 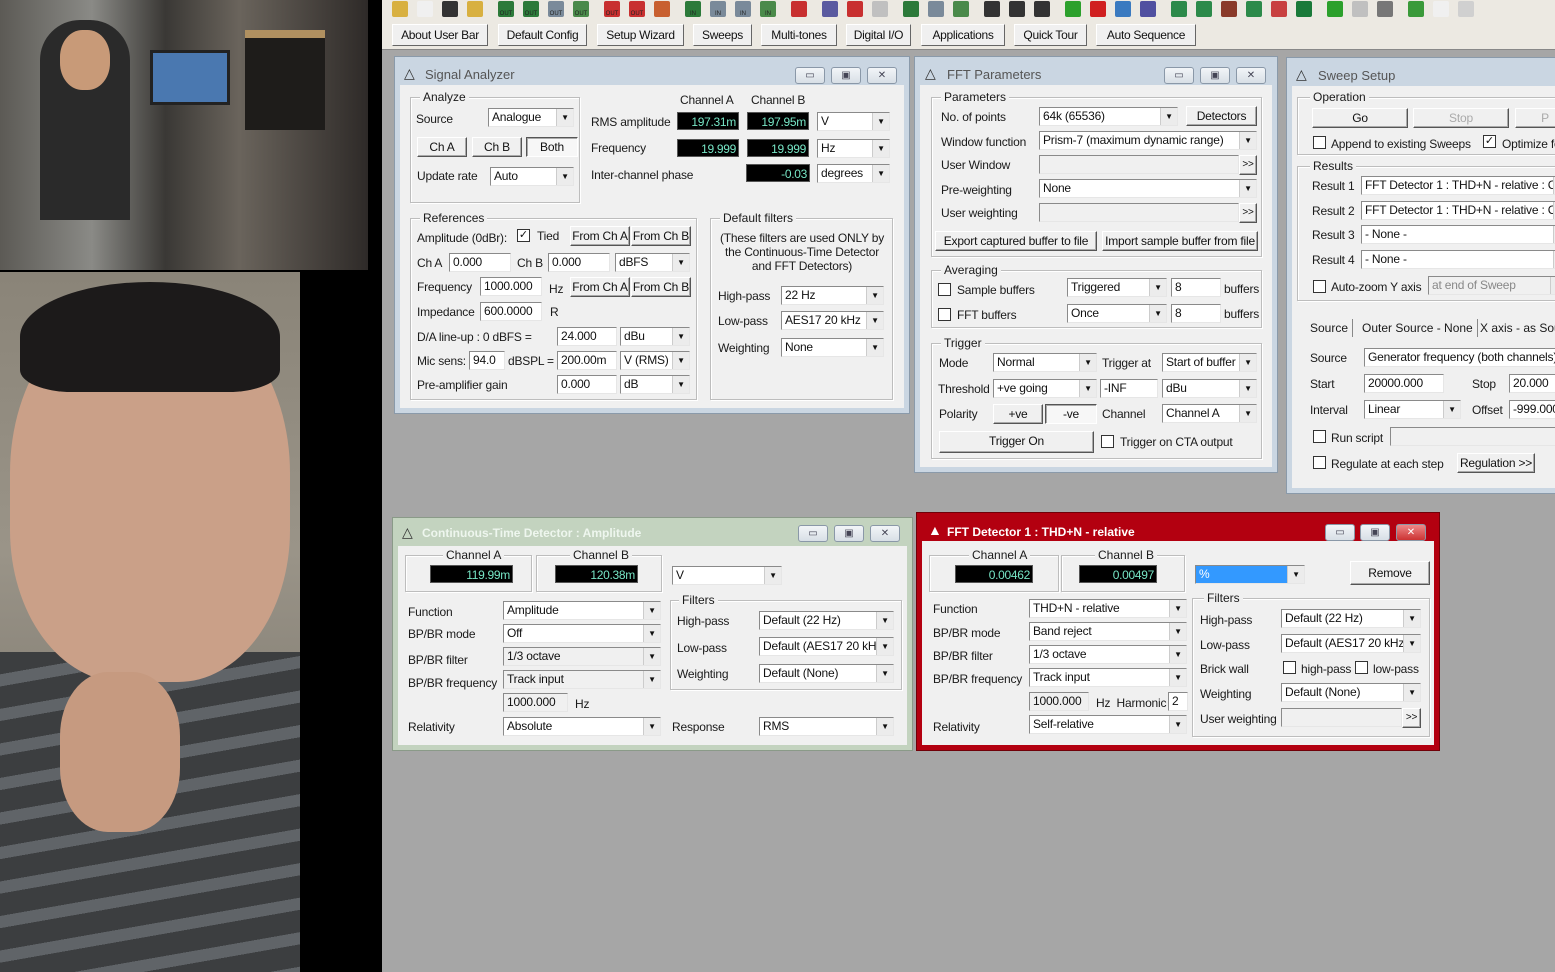 I want to click on script-path-input, so click(x=1472, y=436).